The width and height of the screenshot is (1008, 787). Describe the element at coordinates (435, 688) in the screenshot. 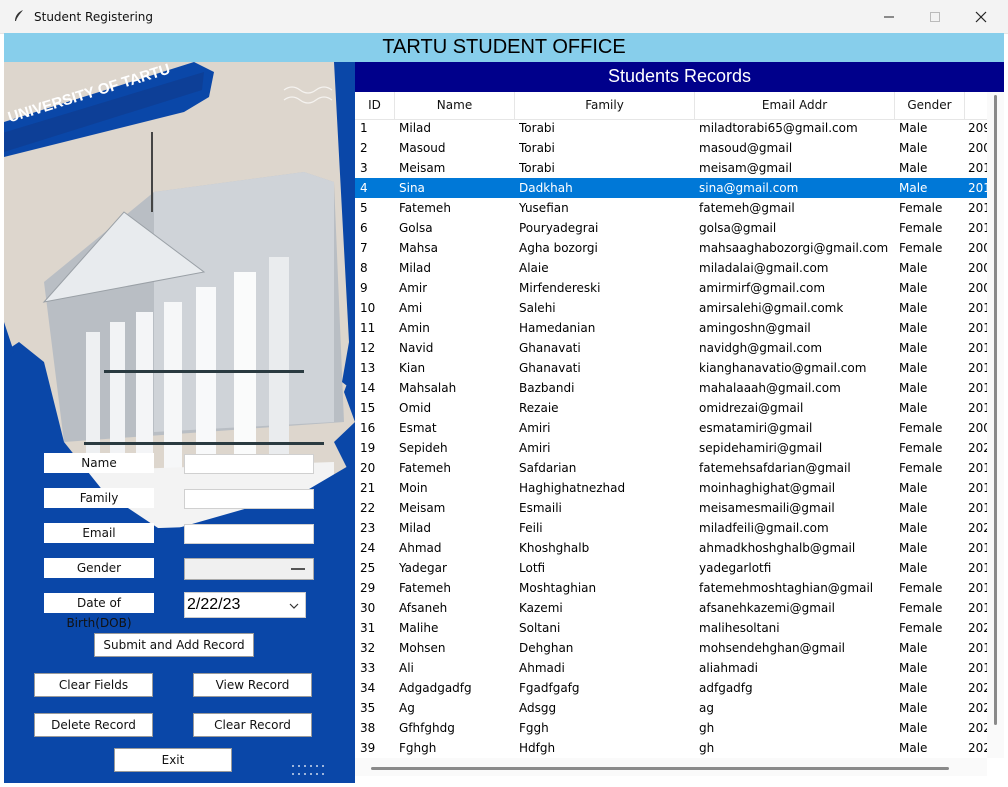

I see `table-cell: Adgadgadfg` at that location.